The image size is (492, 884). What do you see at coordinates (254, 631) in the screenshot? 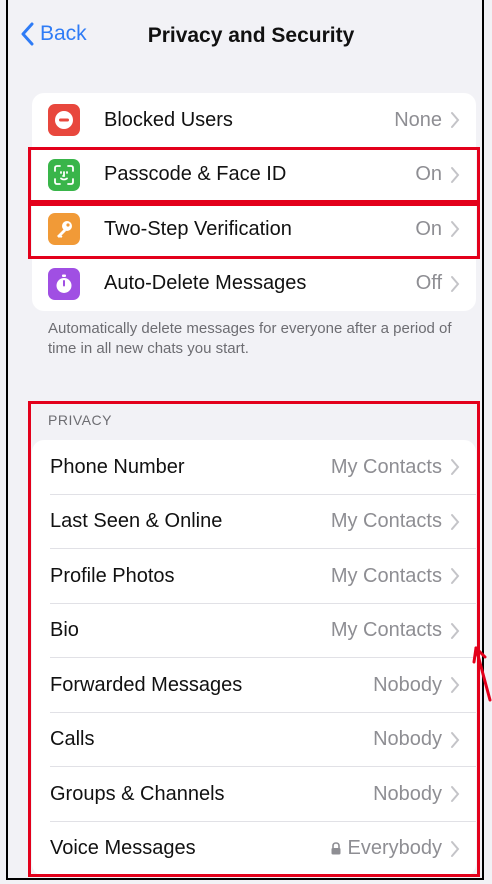
I see `bio-row: Bio My Contacts` at bounding box center [254, 631].